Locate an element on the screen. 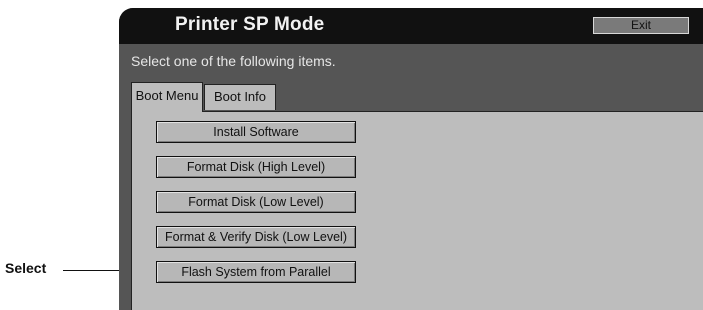  tab-boot-menu: Boot Menu is located at coordinates (167, 97).